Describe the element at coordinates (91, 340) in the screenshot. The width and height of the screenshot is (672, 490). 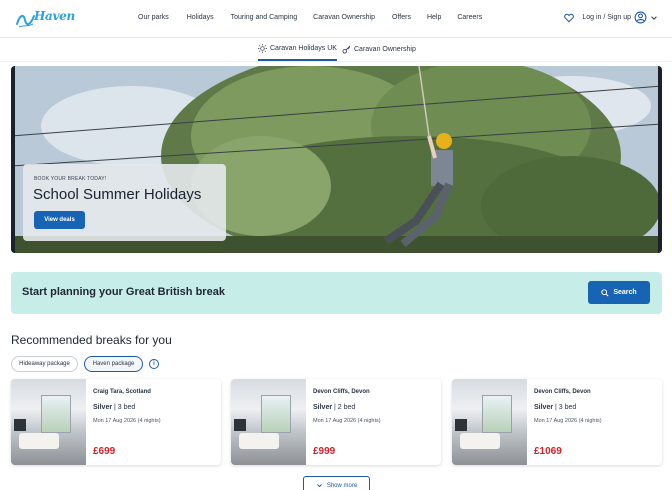
I see `recommended-title: Recommended breaks for you` at that location.